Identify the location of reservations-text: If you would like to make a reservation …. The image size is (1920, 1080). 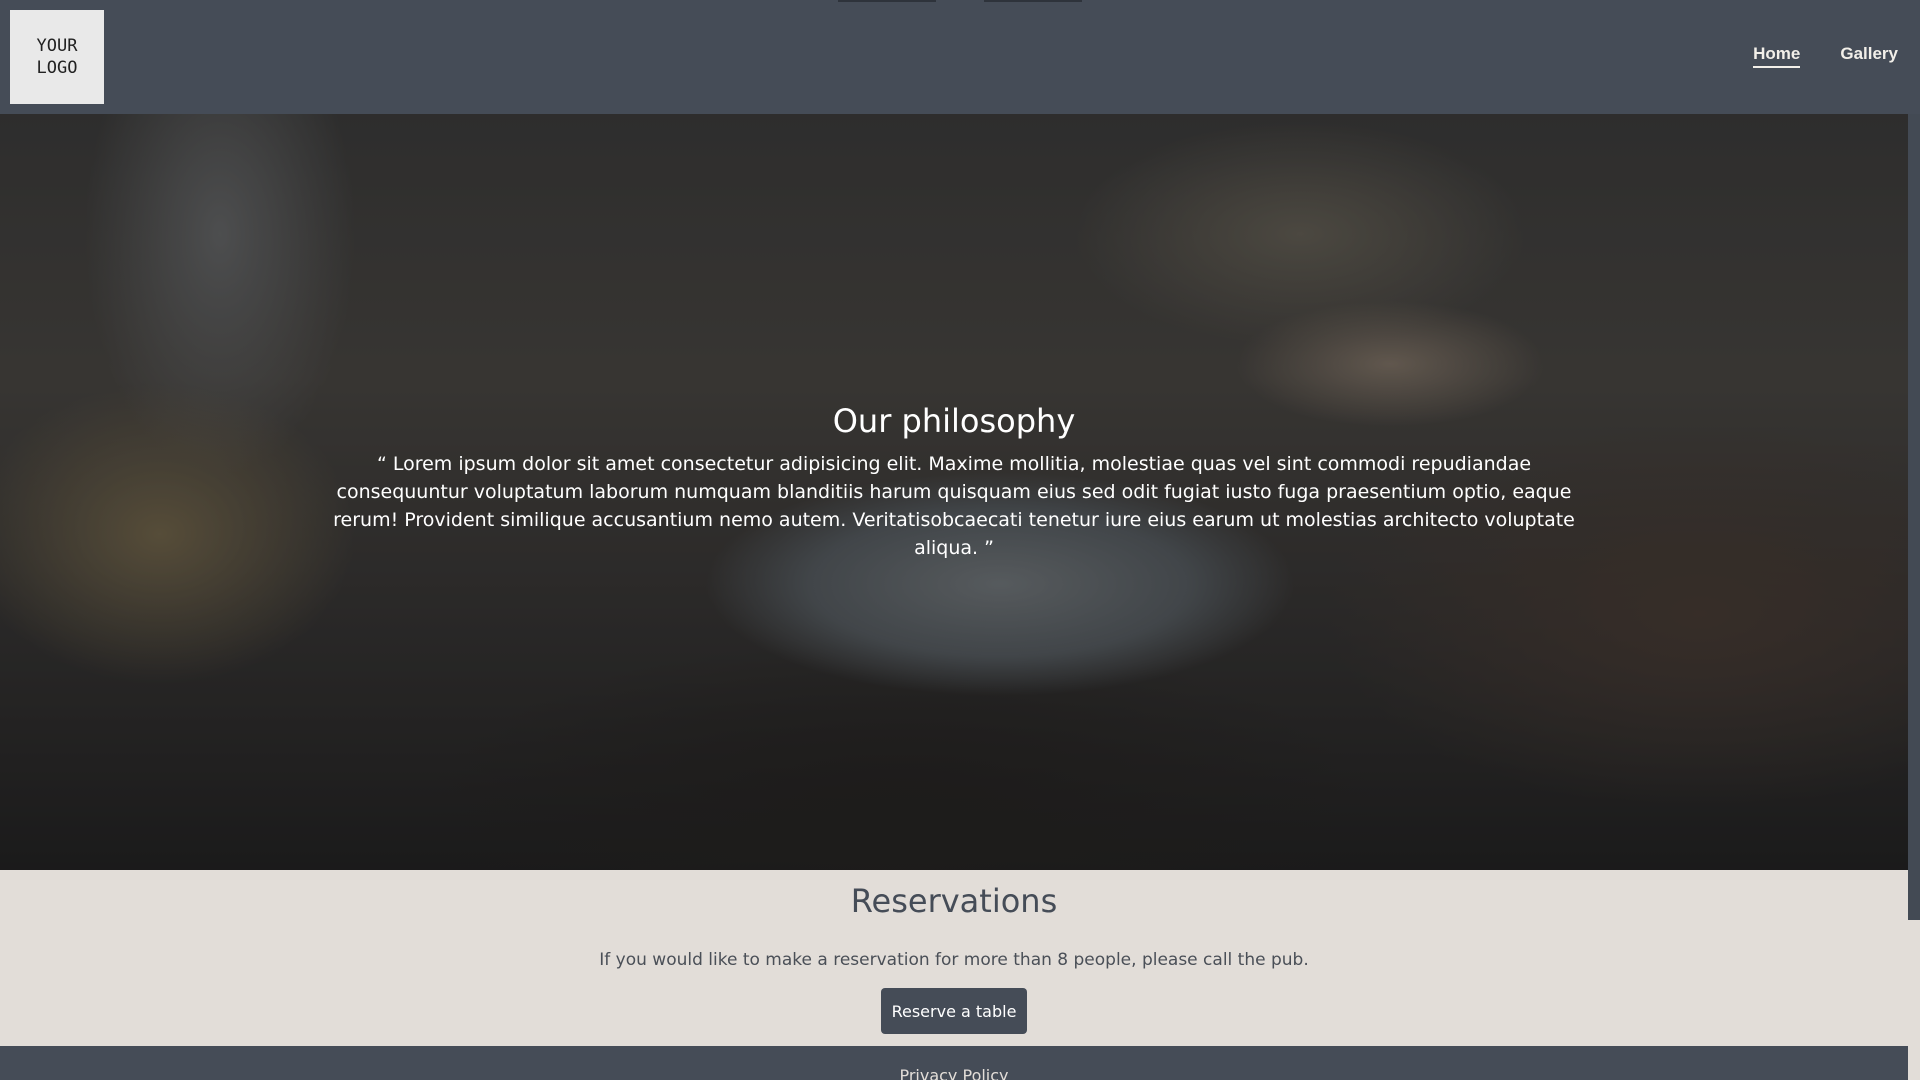
(954, 960).